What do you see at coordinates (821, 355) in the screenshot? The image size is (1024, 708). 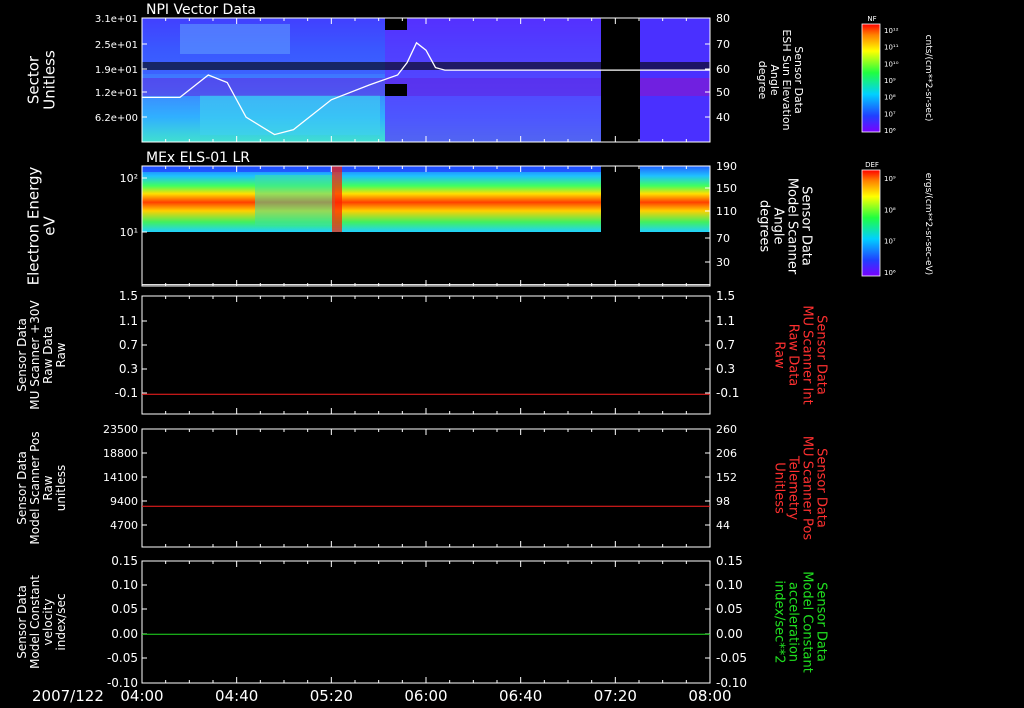 I see `p3-right-axis-label: Sensor Data` at bounding box center [821, 355].